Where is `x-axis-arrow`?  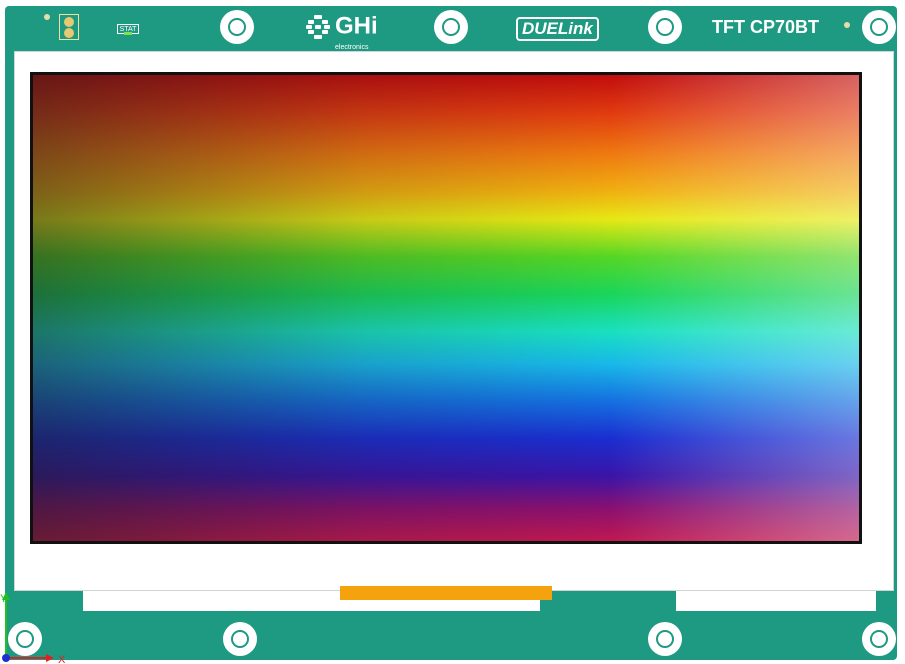
x-axis-arrow is located at coordinates (50, 658).